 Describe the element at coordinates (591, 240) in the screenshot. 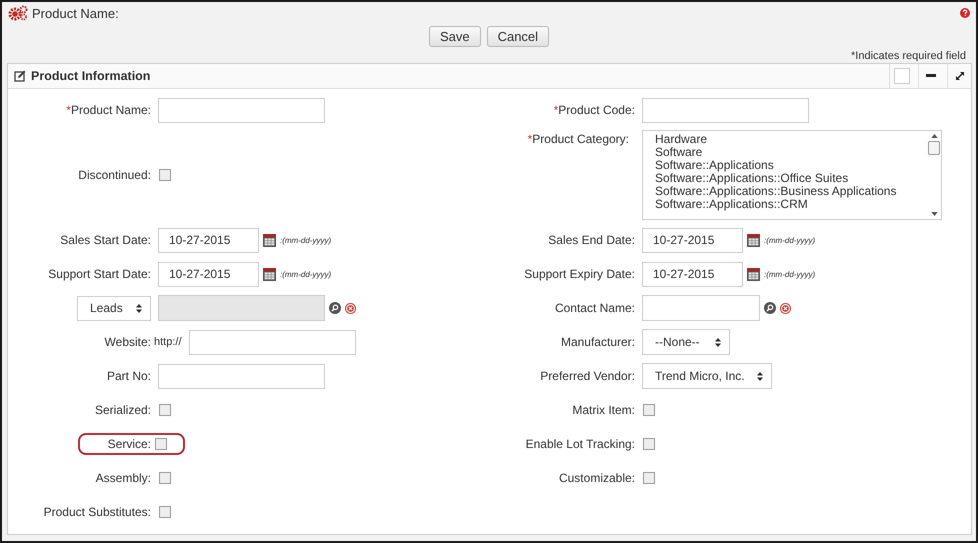

I see `field-label: Sales End Date:` at that location.